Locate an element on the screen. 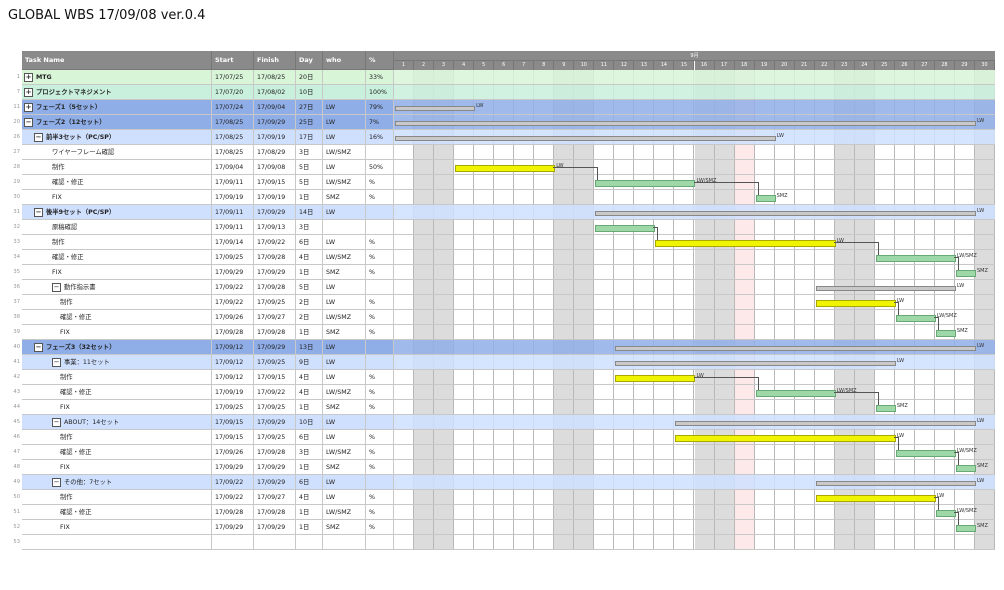 The image size is (1004, 590). header-task-name: Task Name is located at coordinates (117, 60).